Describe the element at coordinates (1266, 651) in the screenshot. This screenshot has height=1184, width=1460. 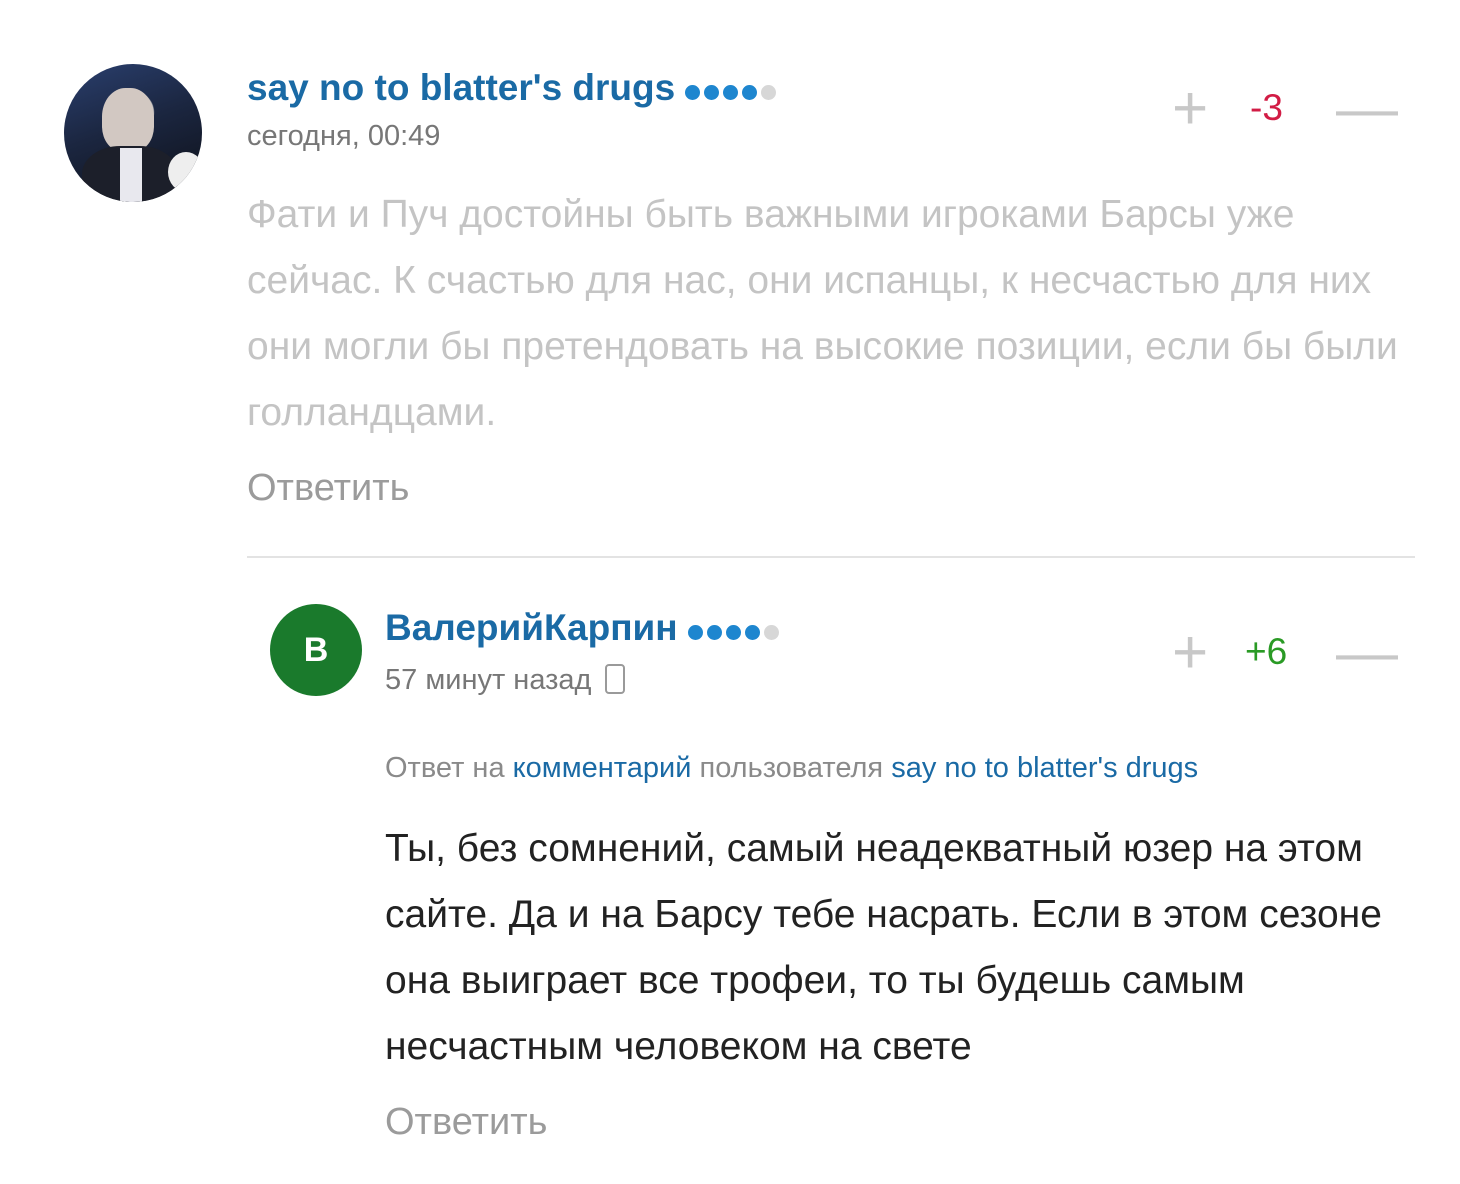
I see `comment-score: +6` at that location.